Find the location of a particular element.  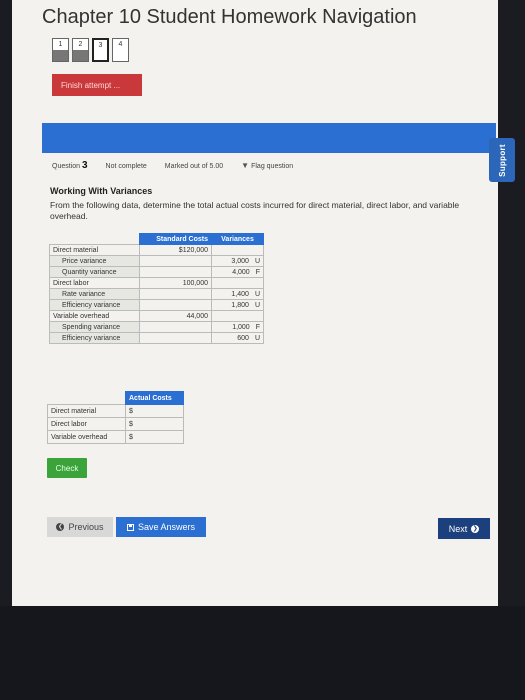

table-row: Direct material $ is located at coordinates (115, 411).